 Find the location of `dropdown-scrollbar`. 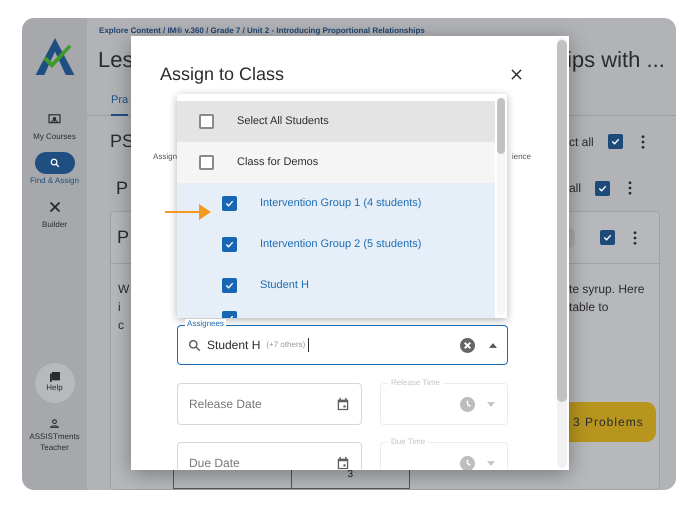

dropdown-scrollbar is located at coordinates (501, 206).